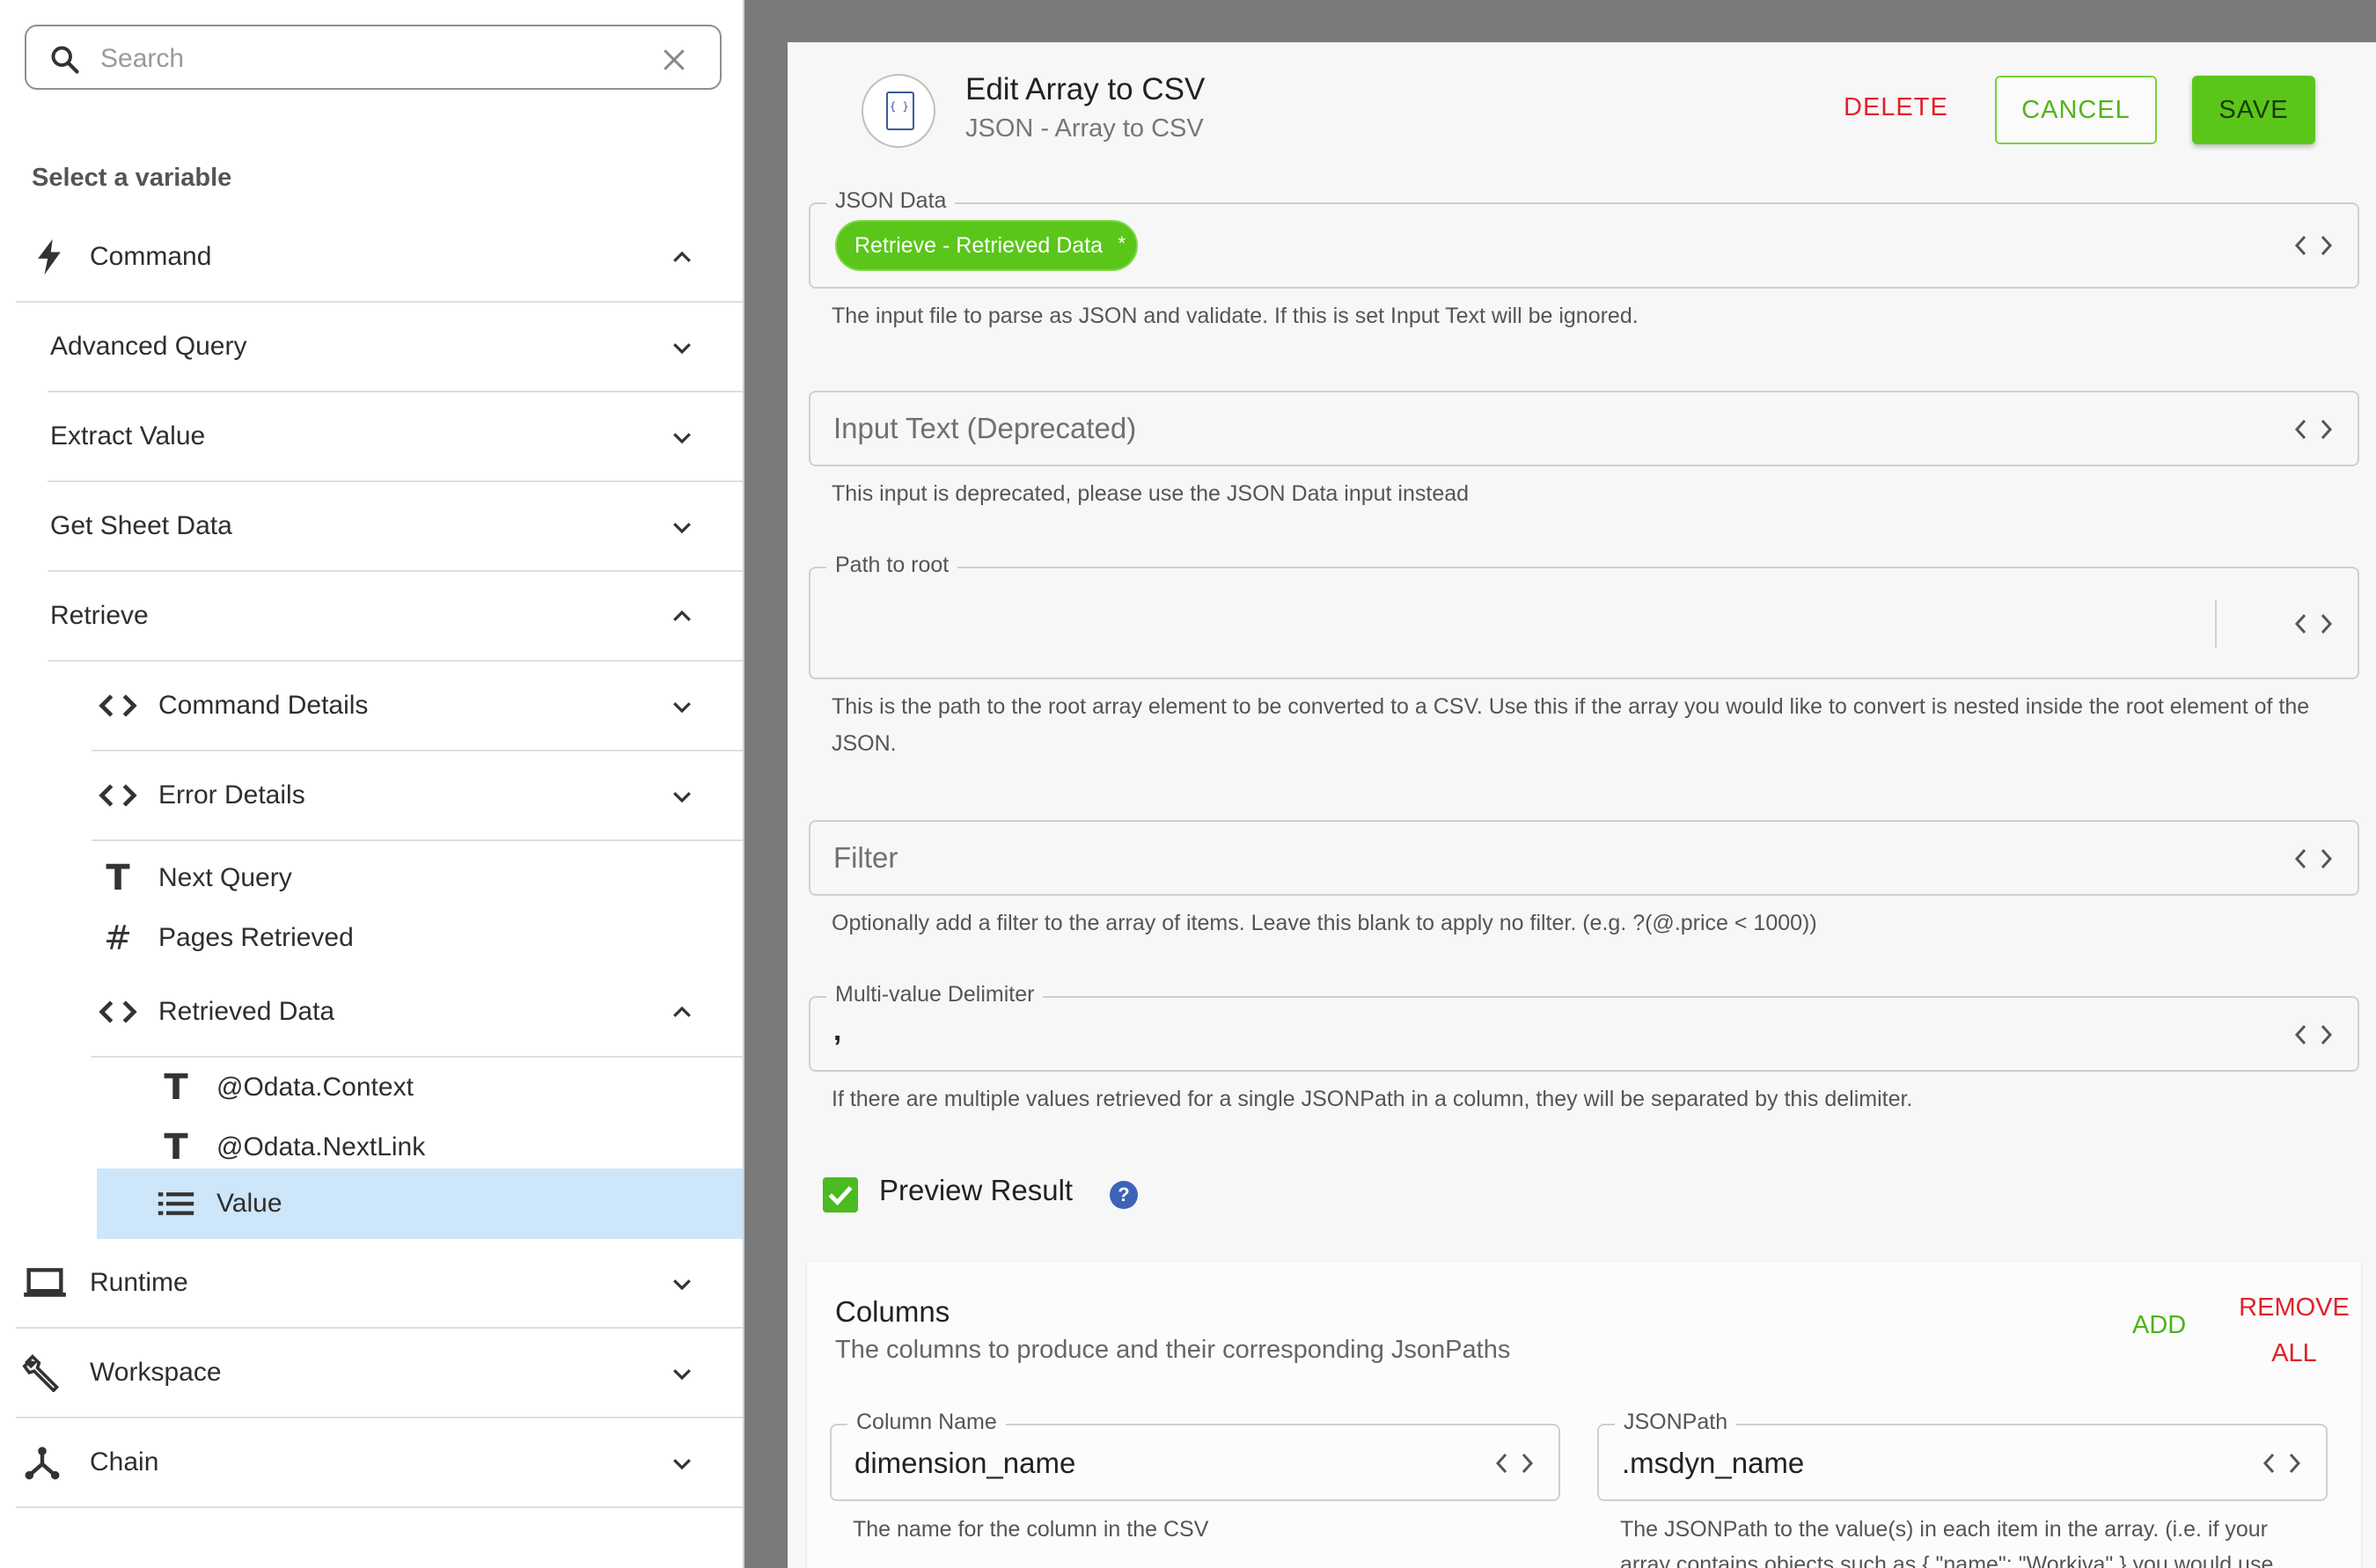 The height and width of the screenshot is (1568, 2376). What do you see at coordinates (156, 1373) in the screenshot?
I see `category-label: Workspace` at bounding box center [156, 1373].